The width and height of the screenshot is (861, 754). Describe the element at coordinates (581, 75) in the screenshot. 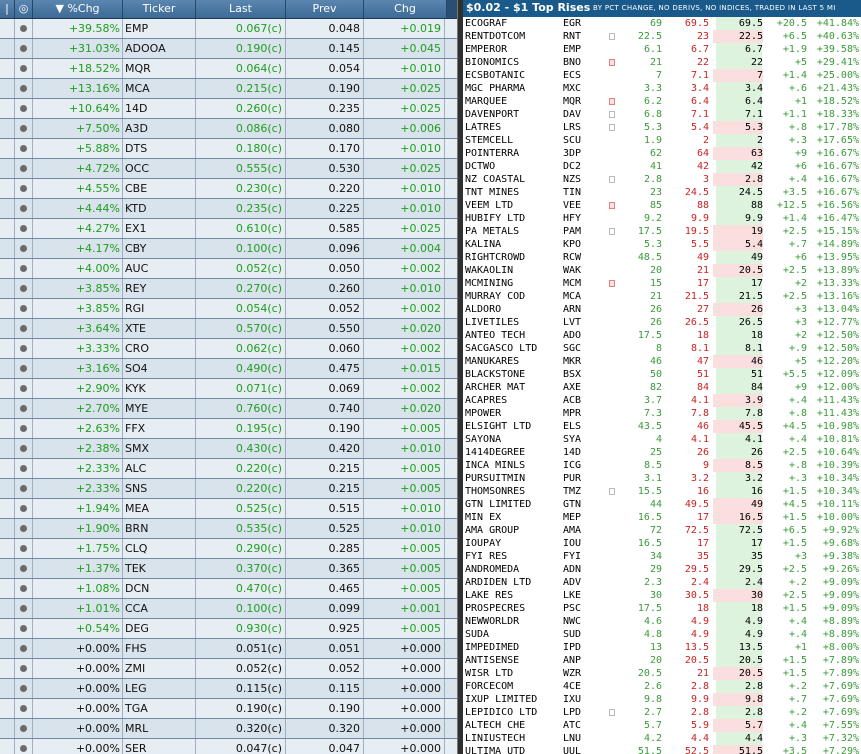

I see `ticker-code: ECS` at that location.